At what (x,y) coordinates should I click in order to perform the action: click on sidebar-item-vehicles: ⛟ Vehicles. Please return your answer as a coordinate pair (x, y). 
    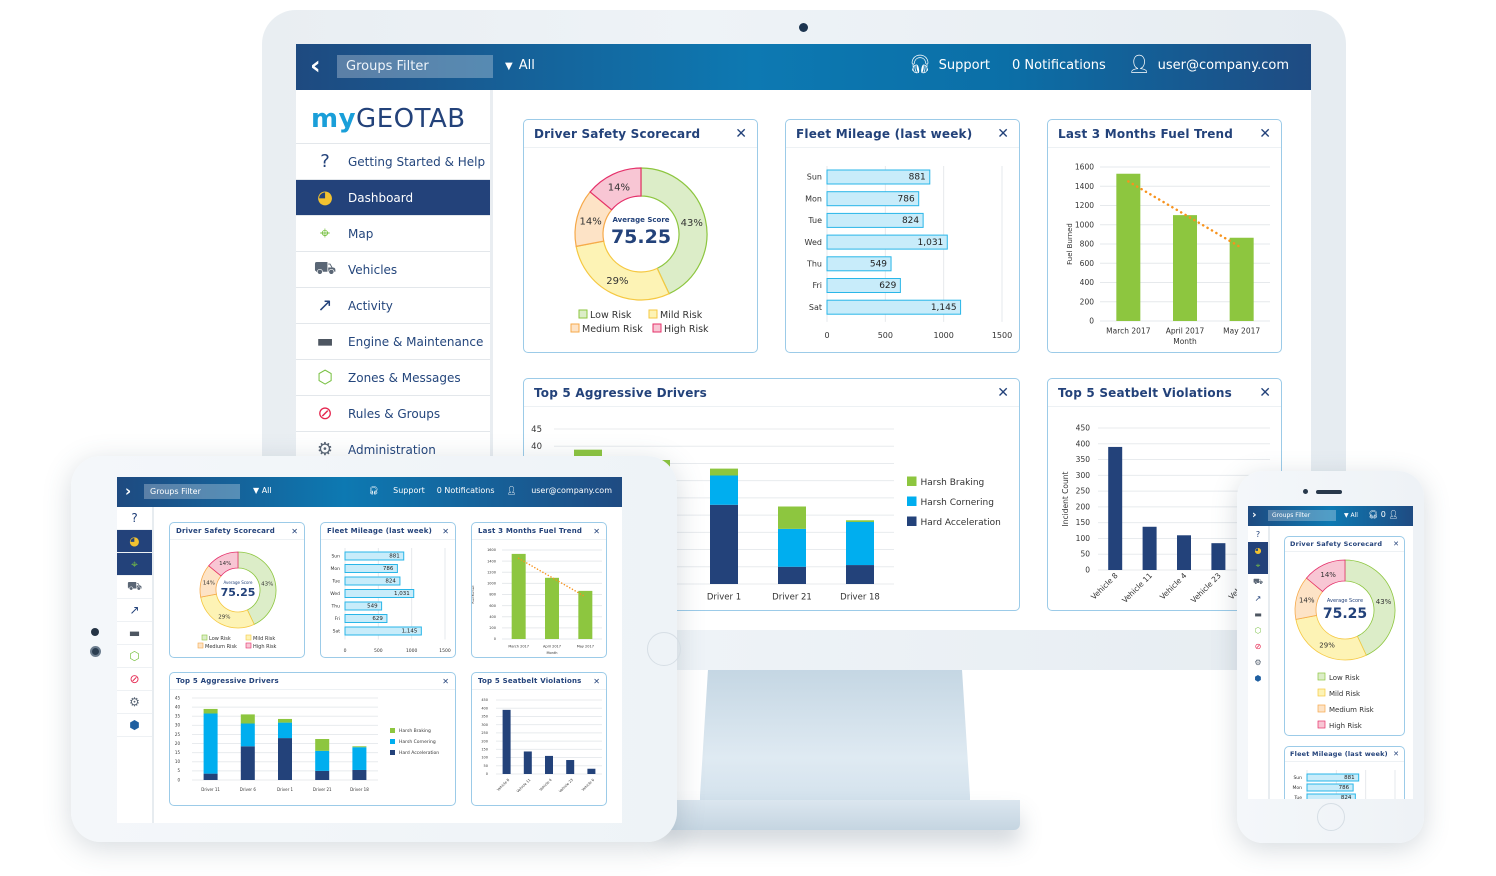
    Looking at the image, I should click on (393, 270).